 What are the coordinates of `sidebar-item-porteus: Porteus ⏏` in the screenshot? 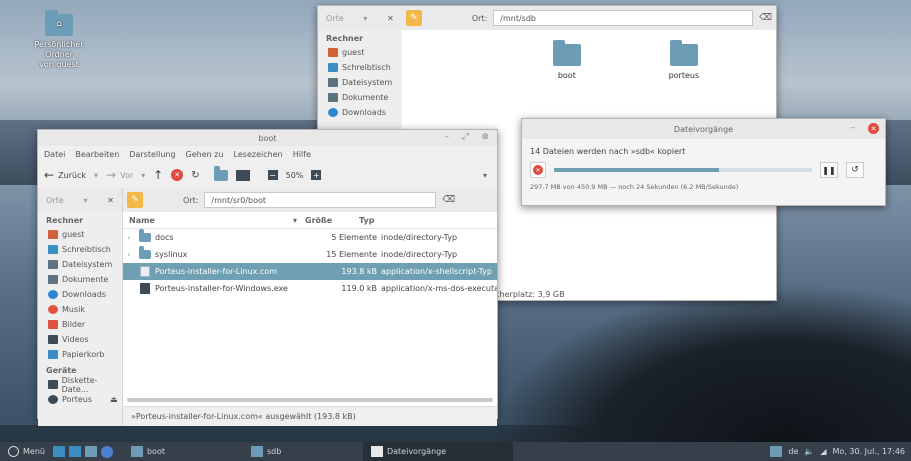 It's located at (80, 399).